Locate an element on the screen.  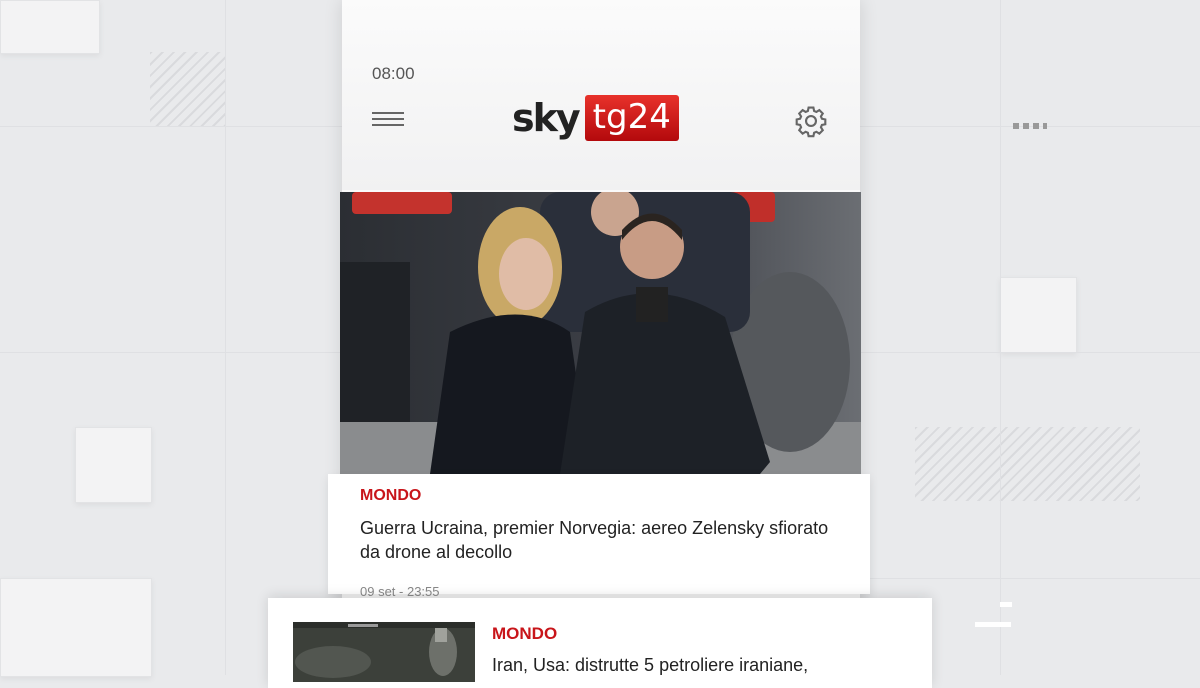
logo-tg24-text: tg24 is located at coordinates (631, 118).